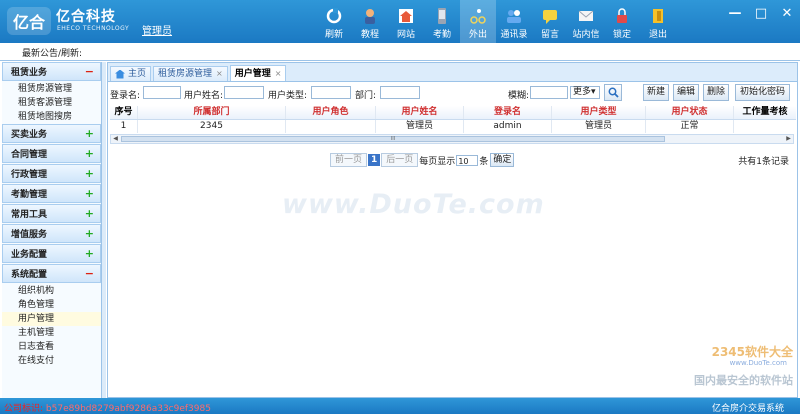 The width and height of the screenshot is (800, 414). I want to click on sidebar-group-label: 考勤管理, so click(29, 195).